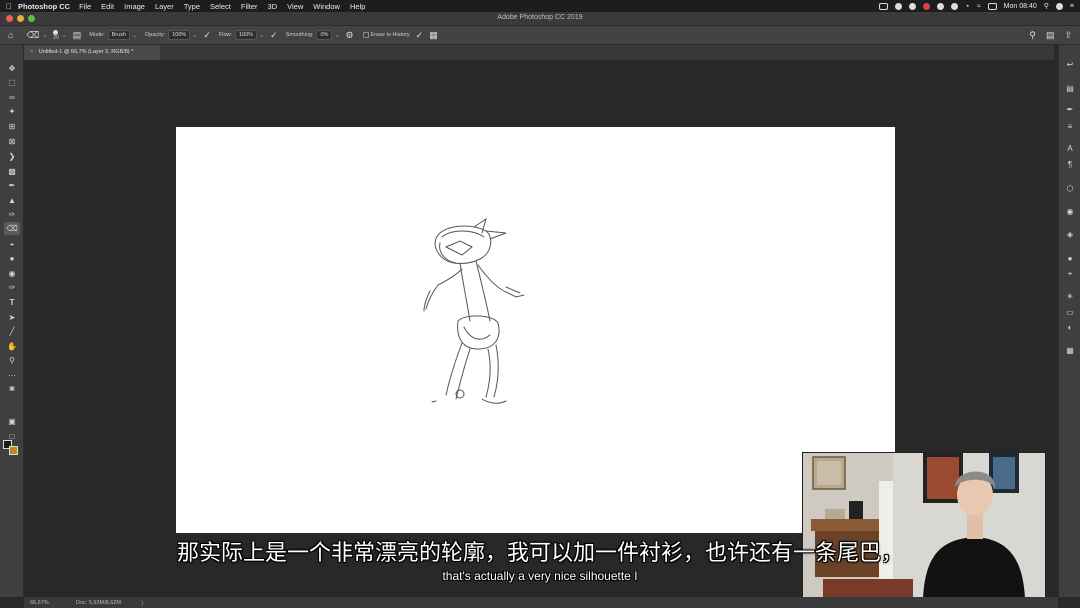  I want to click on symmetry-icon: ▦, so click(433, 35).